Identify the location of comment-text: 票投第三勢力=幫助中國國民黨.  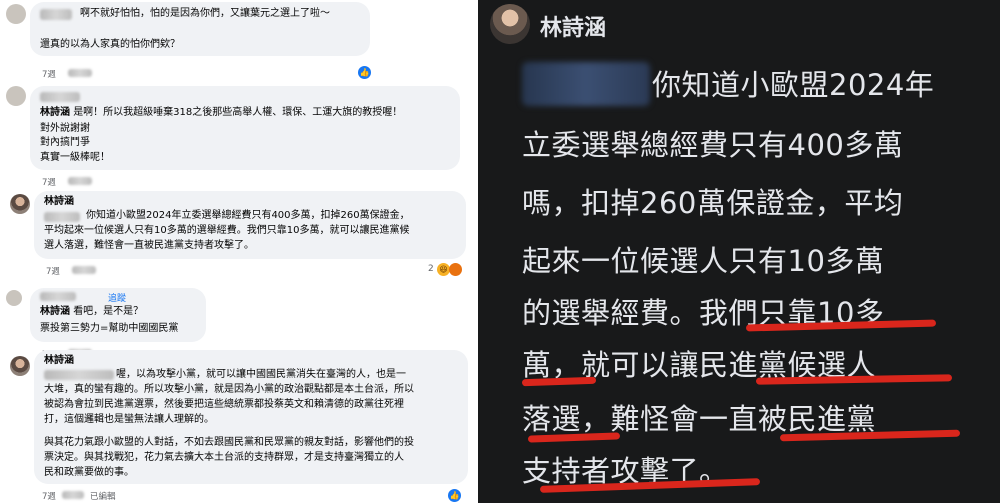
(109, 328).